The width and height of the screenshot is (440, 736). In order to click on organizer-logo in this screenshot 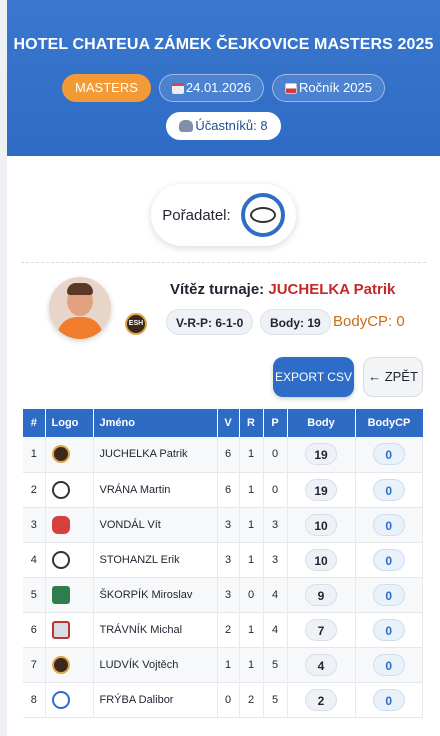, I will do `click(262, 215)`.